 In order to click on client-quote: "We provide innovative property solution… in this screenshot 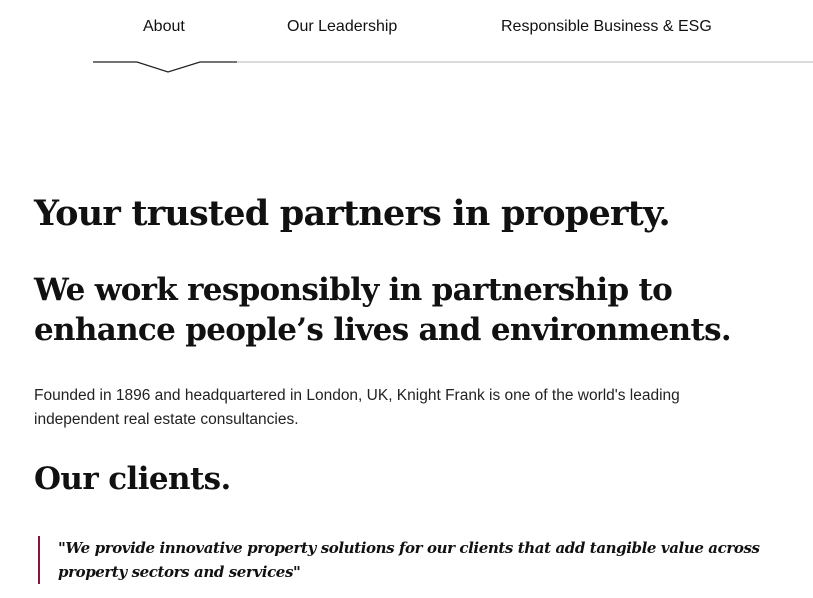, I will do `click(410, 560)`.